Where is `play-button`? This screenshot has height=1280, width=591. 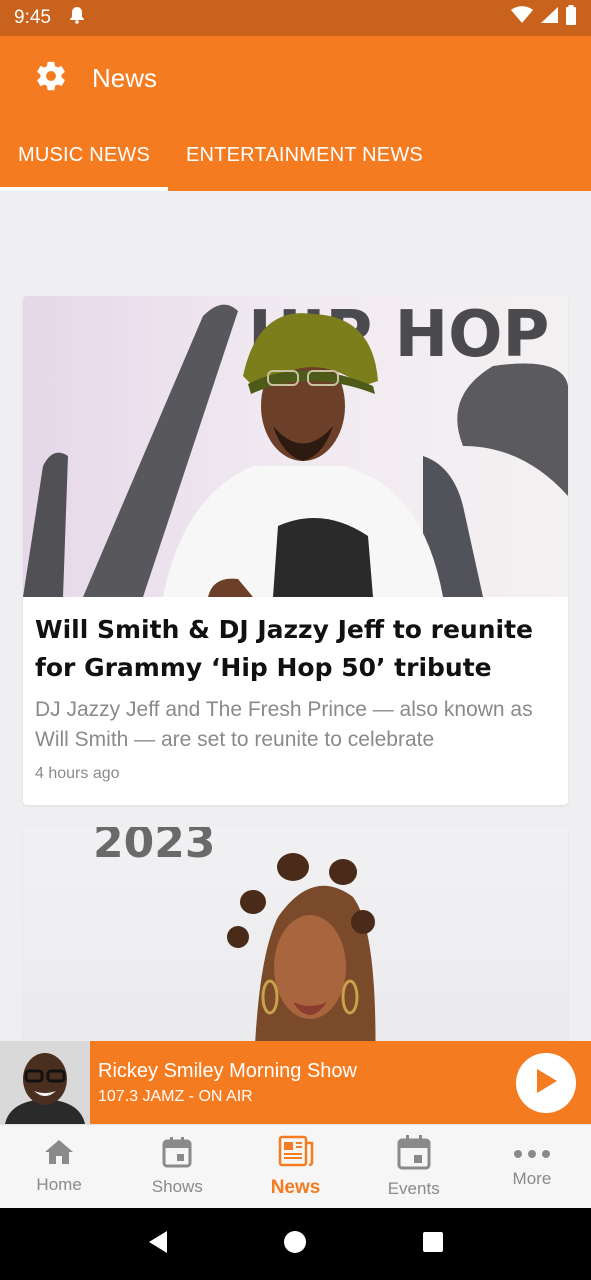
play-button is located at coordinates (546, 1083).